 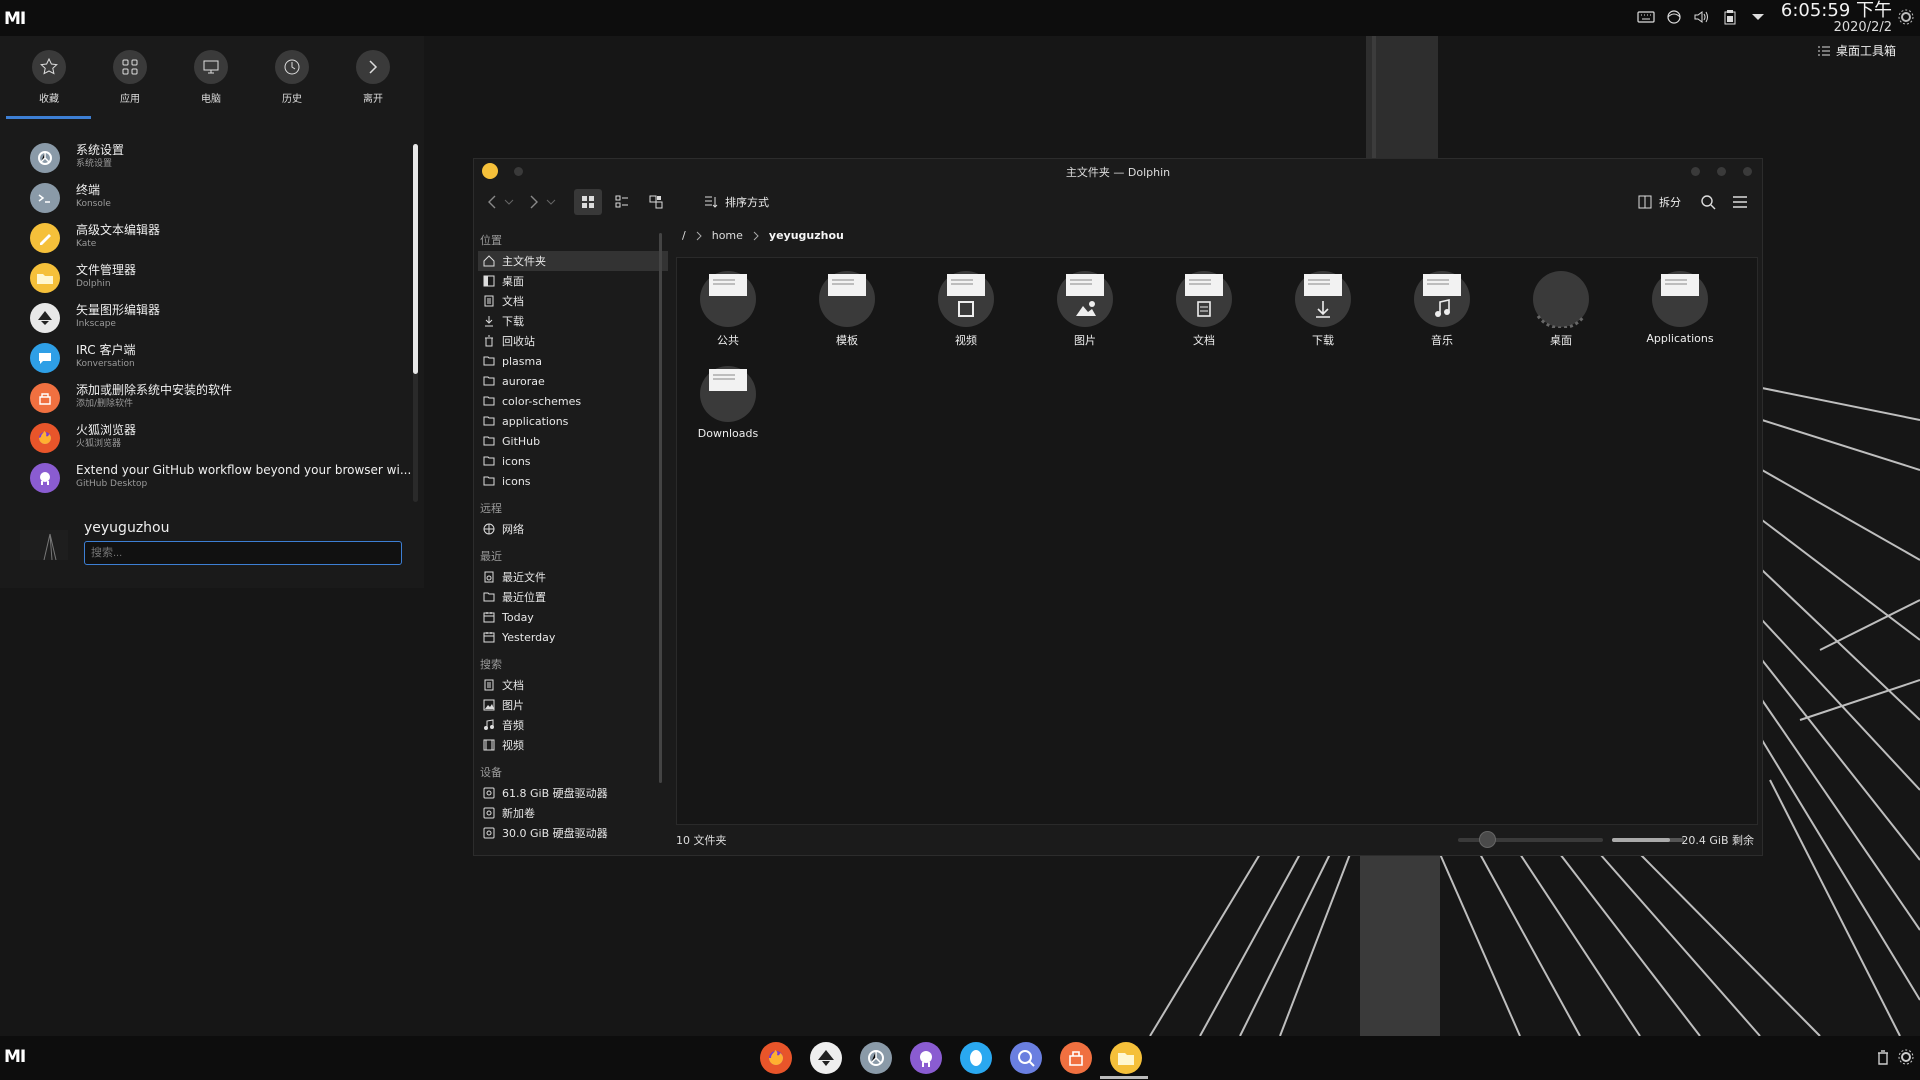 I want to click on list-item: 添加或删除系统中安装的软件 添加/删除软件, so click(x=206, y=398).